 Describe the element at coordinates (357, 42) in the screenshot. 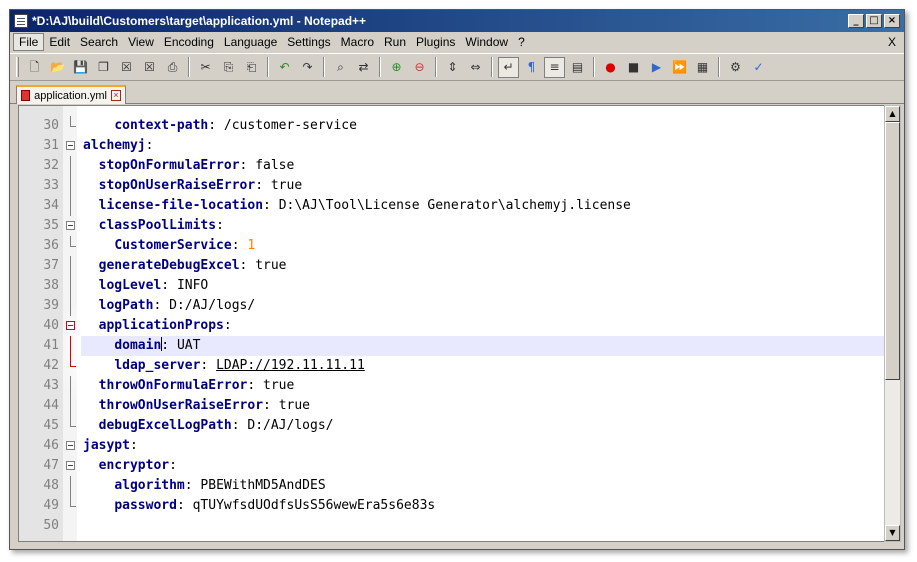

I see `menu-macro: Macro` at that location.